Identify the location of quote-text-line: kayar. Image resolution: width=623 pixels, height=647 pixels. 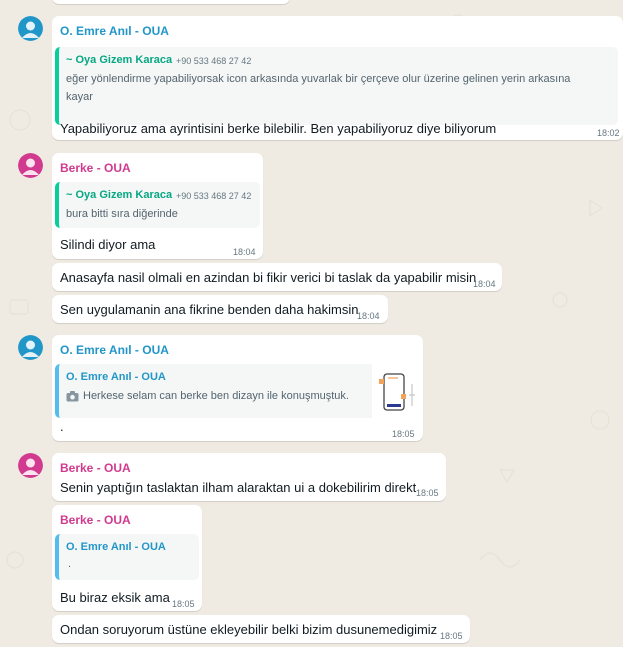
(79, 97).